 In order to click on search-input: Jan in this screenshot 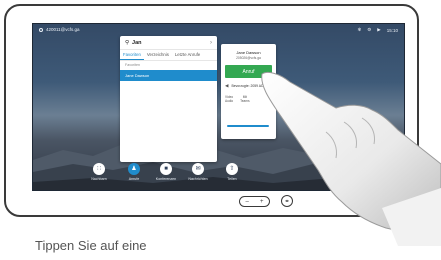, I will do `click(136, 43)`.